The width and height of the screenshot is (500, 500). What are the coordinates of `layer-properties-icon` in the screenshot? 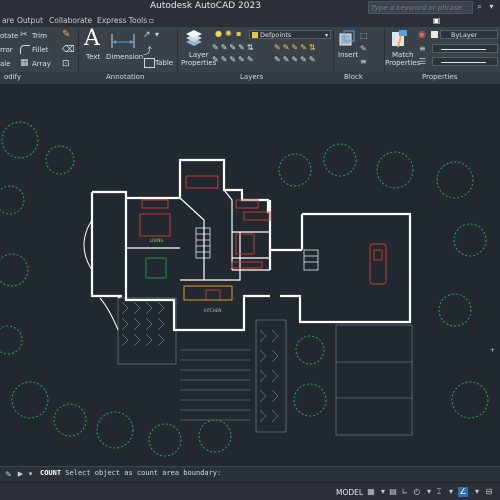 It's located at (194, 39).